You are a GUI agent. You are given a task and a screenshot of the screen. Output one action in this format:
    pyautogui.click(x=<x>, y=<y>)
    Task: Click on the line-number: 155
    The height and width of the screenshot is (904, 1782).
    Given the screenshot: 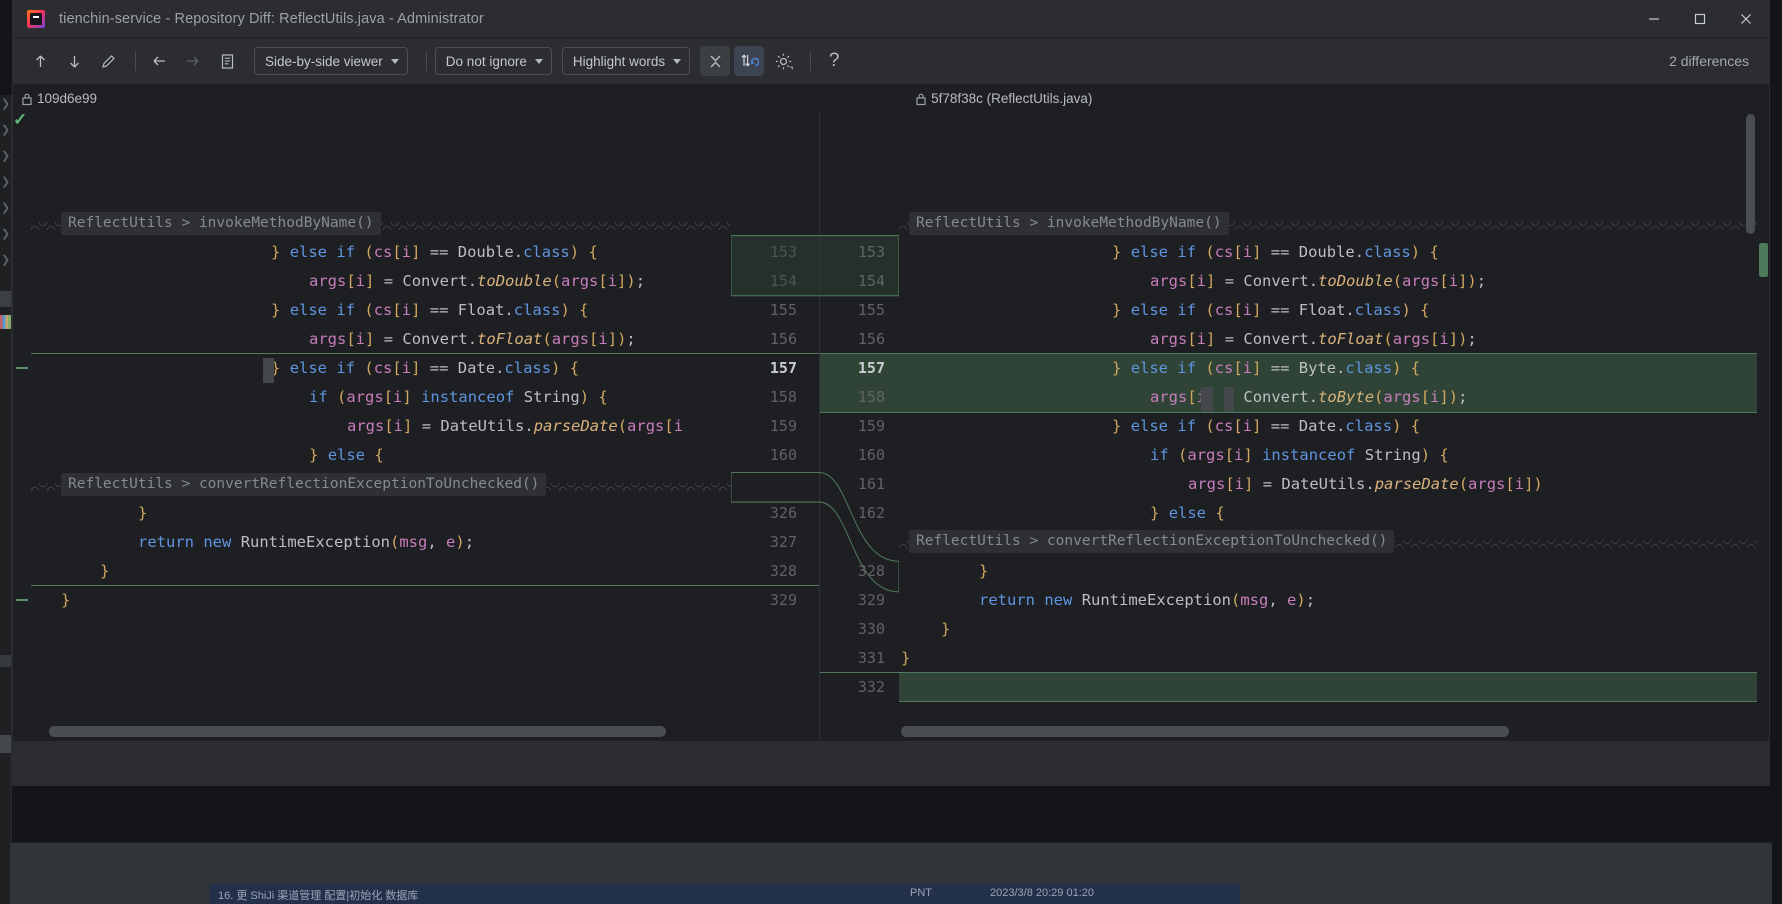 What is the action you would take?
    pyautogui.click(x=871, y=310)
    